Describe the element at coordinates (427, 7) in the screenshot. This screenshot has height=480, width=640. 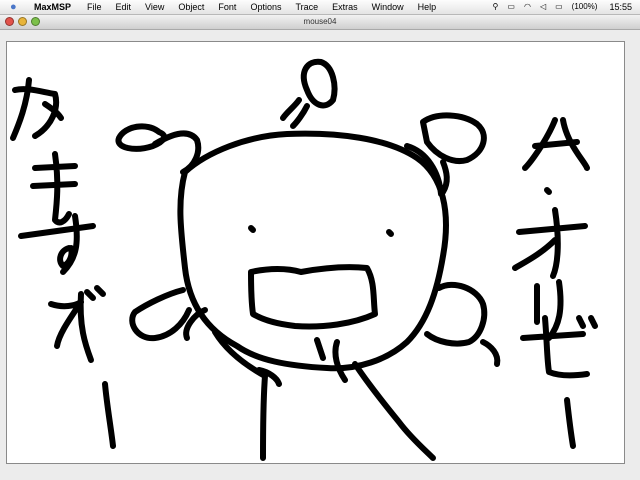
I see `menu-help: Help` at that location.